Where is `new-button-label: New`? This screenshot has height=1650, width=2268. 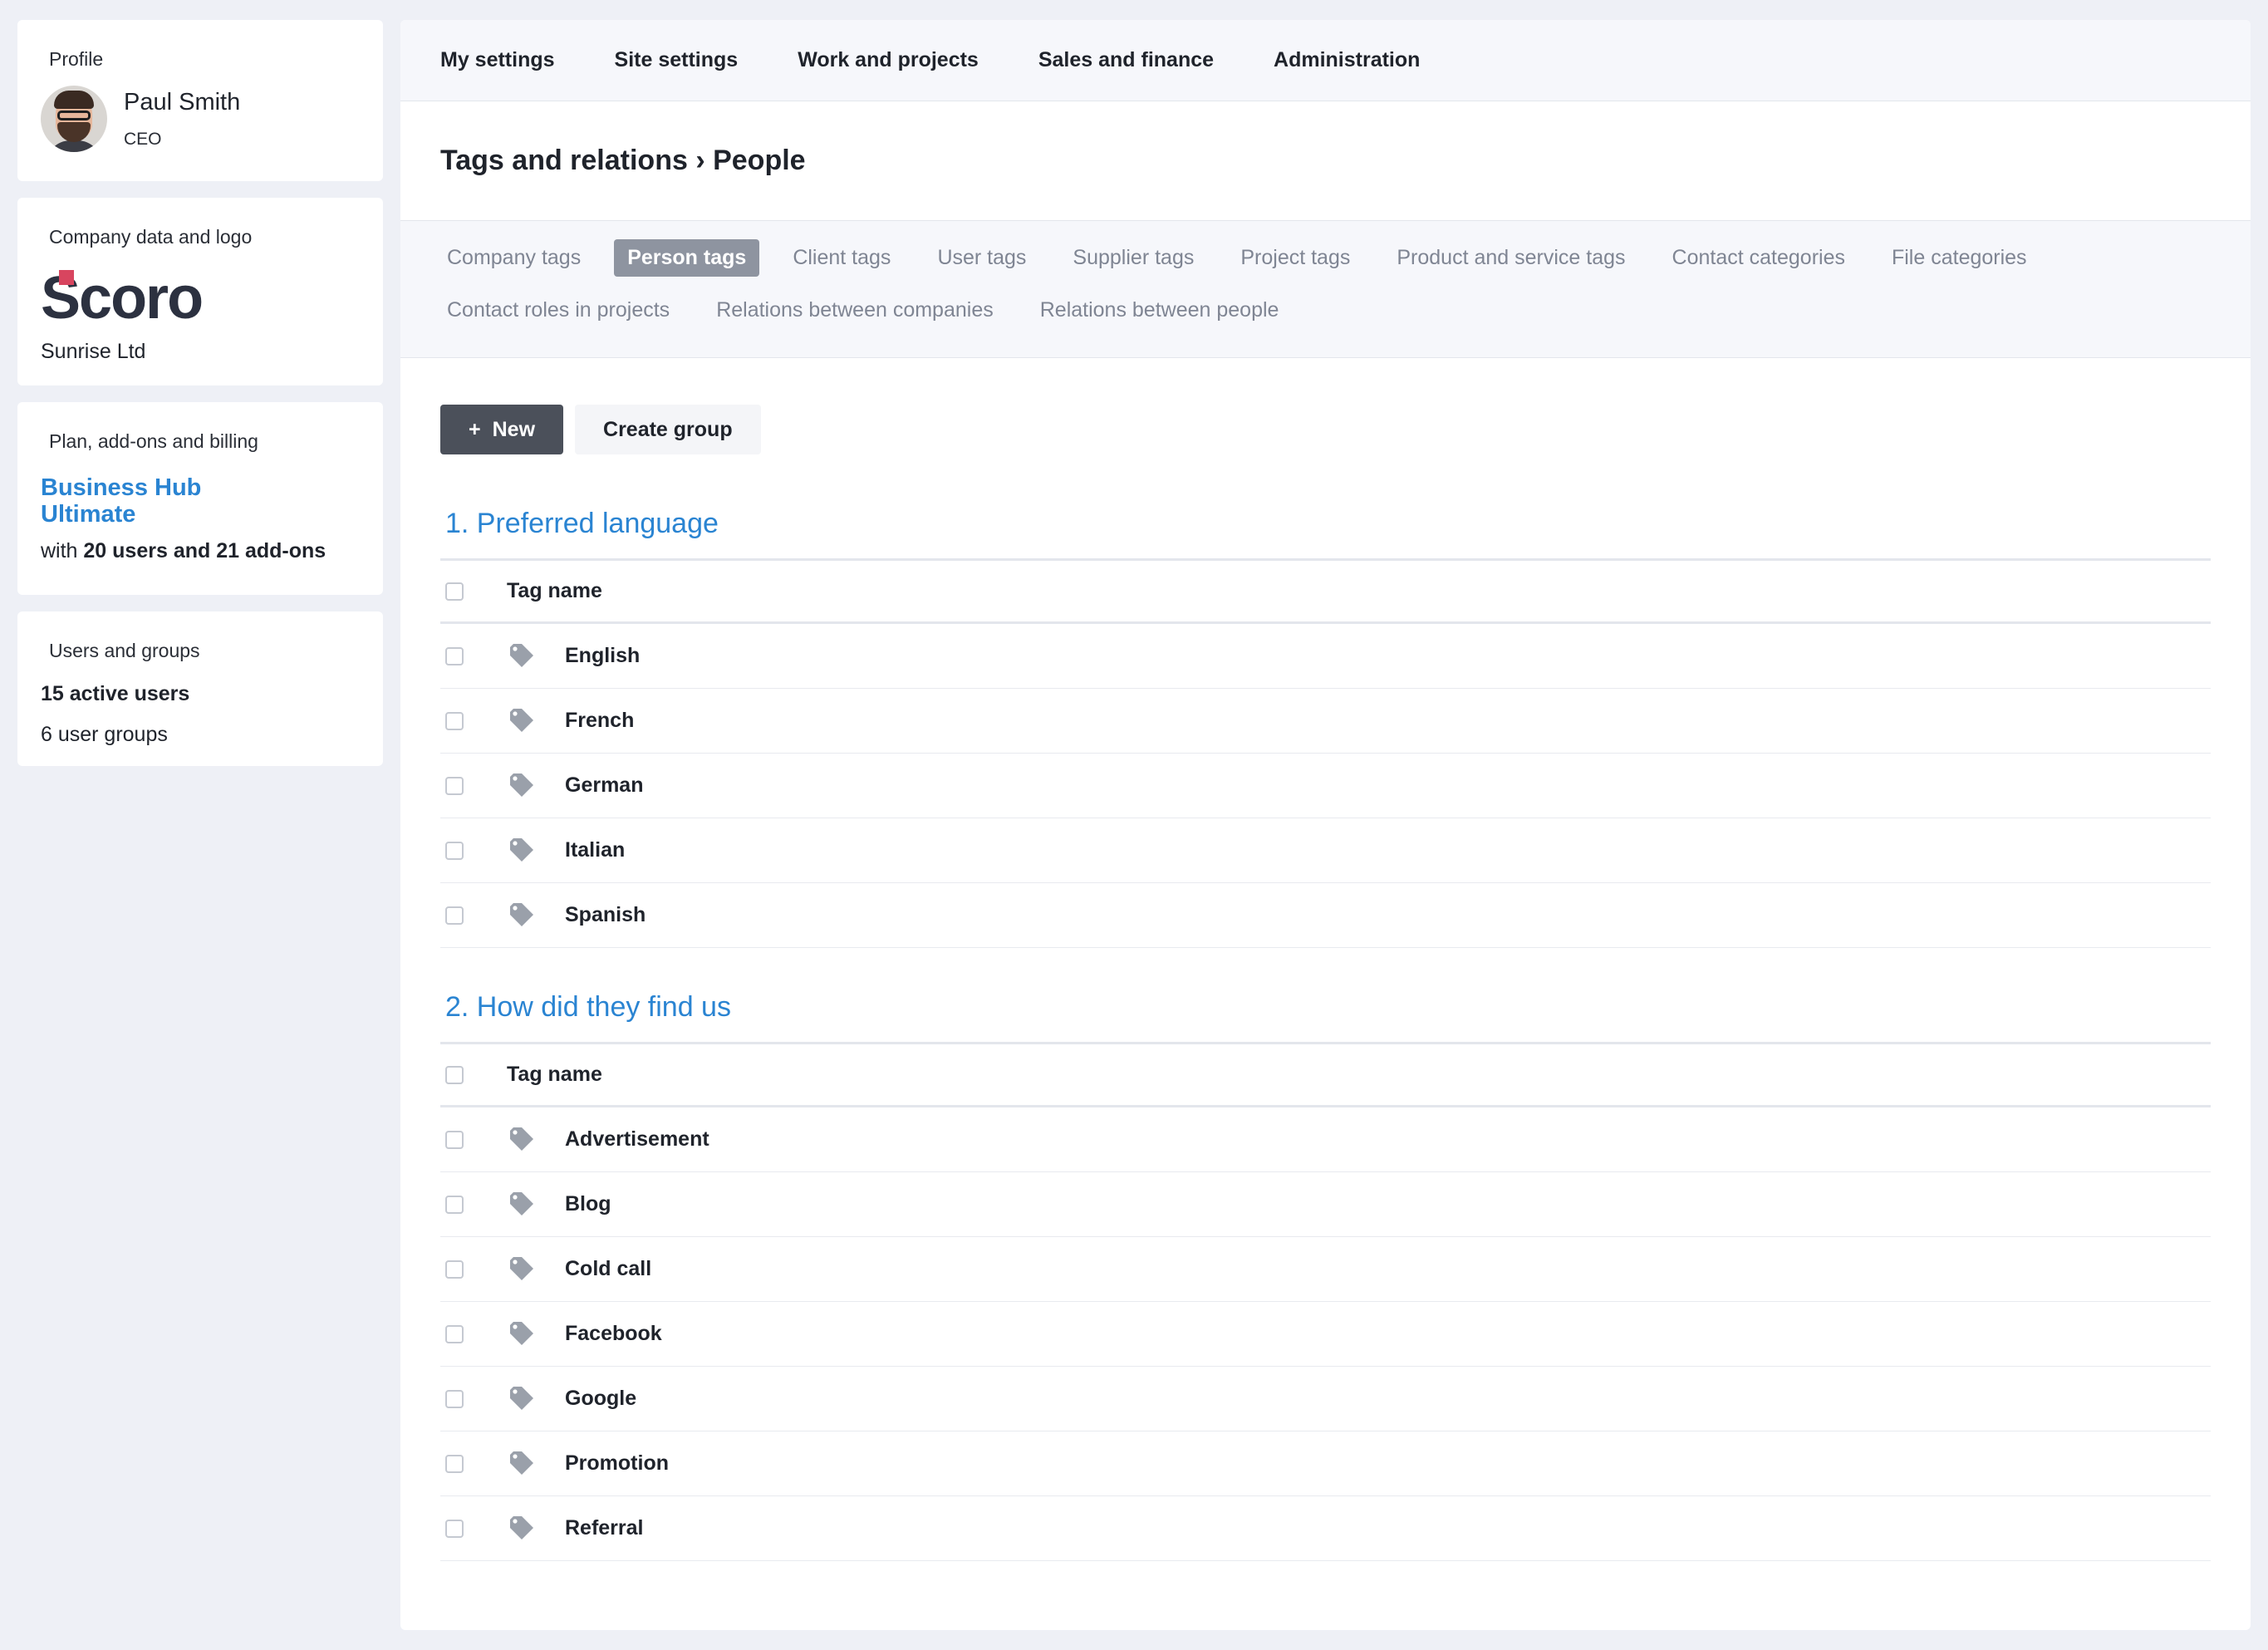
new-button-label: New is located at coordinates (514, 429).